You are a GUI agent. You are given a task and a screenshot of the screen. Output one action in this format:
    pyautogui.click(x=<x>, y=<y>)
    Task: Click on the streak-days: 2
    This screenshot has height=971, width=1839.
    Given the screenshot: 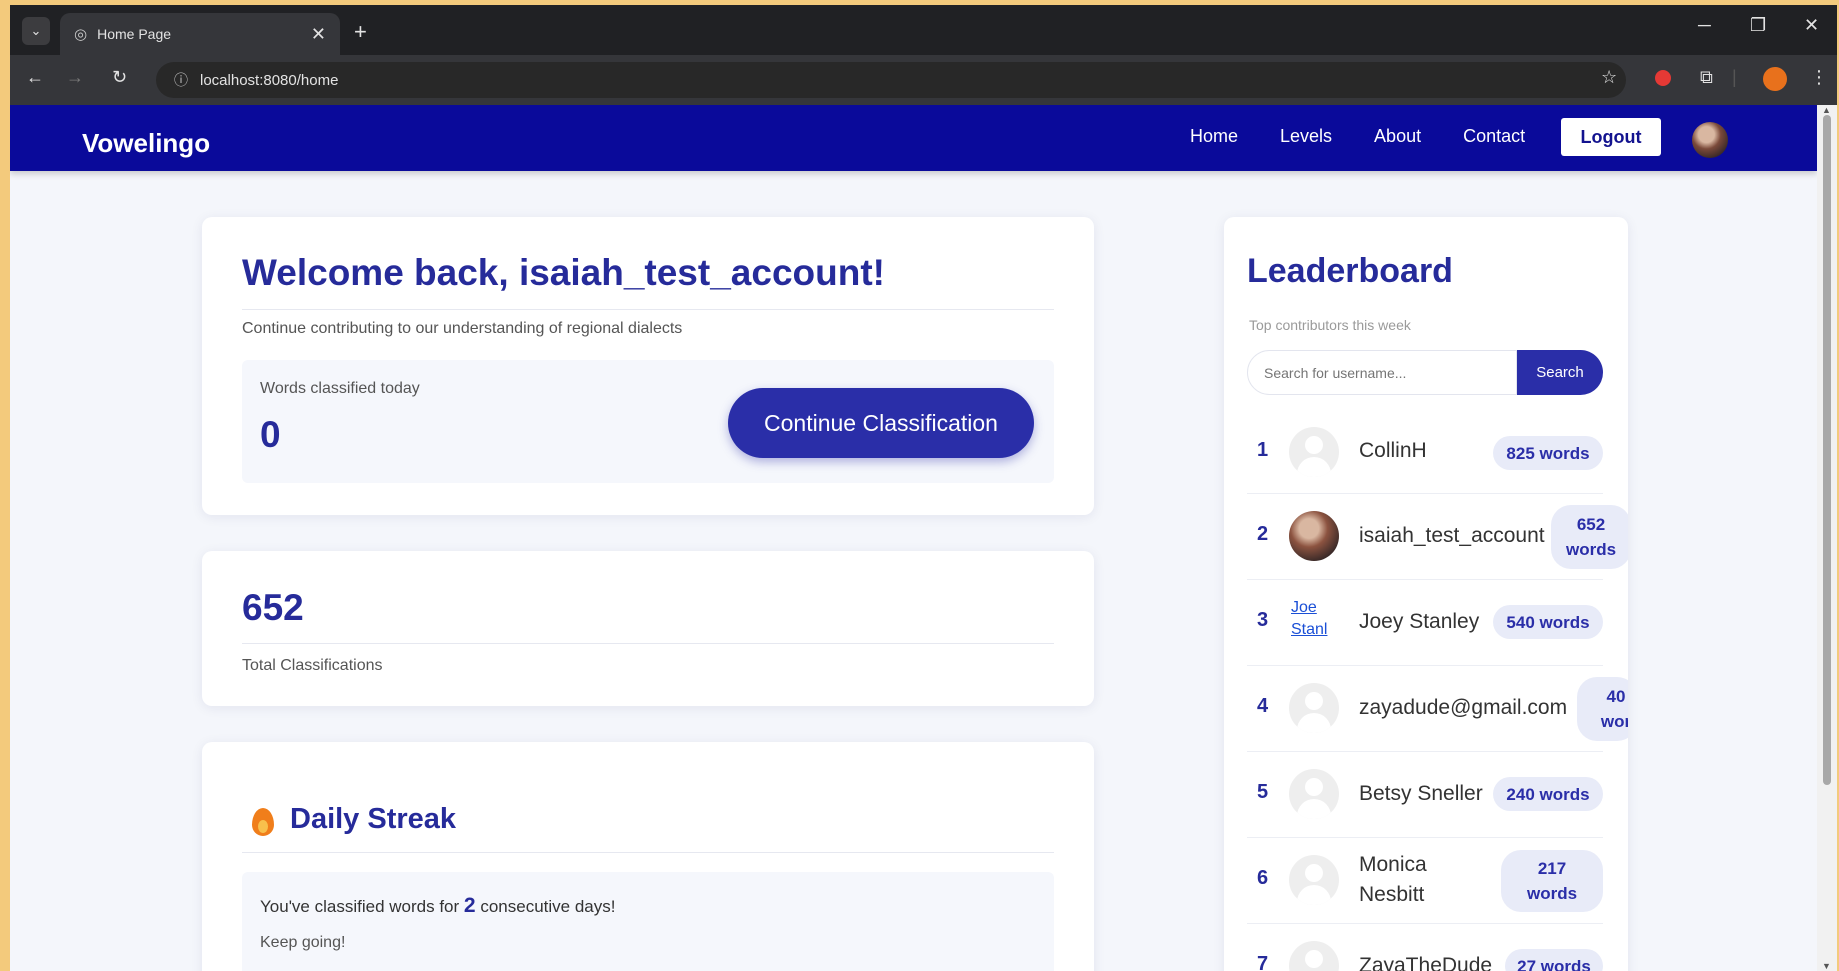 What is the action you would take?
    pyautogui.click(x=469, y=905)
    